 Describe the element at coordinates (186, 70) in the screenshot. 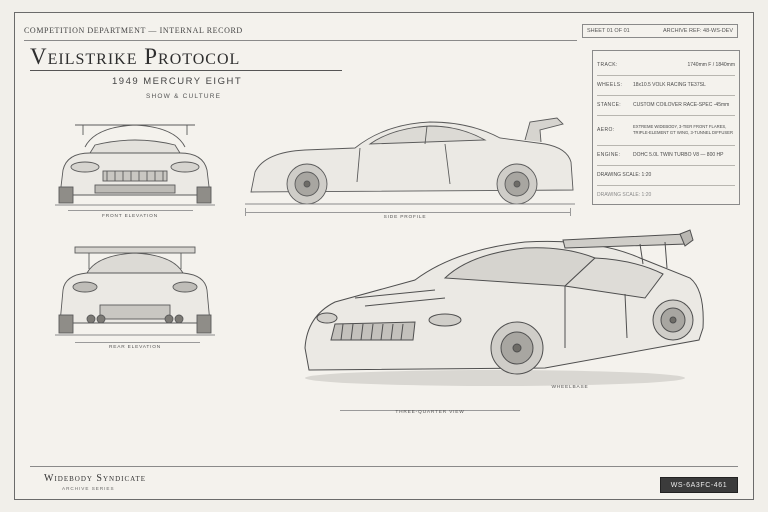

I see `title-underline` at that location.